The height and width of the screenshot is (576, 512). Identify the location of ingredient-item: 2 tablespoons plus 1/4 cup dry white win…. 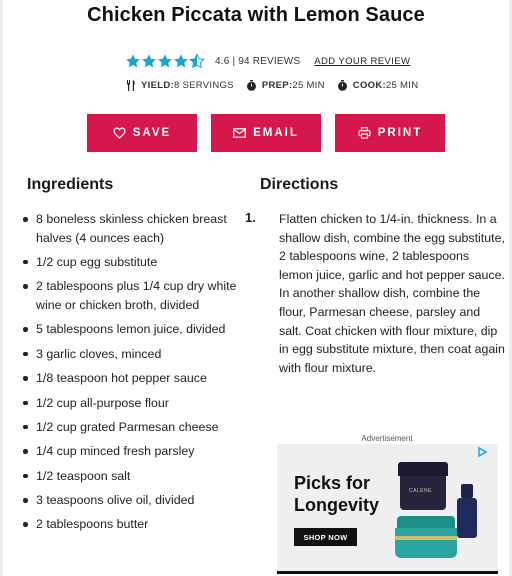
(131, 295).